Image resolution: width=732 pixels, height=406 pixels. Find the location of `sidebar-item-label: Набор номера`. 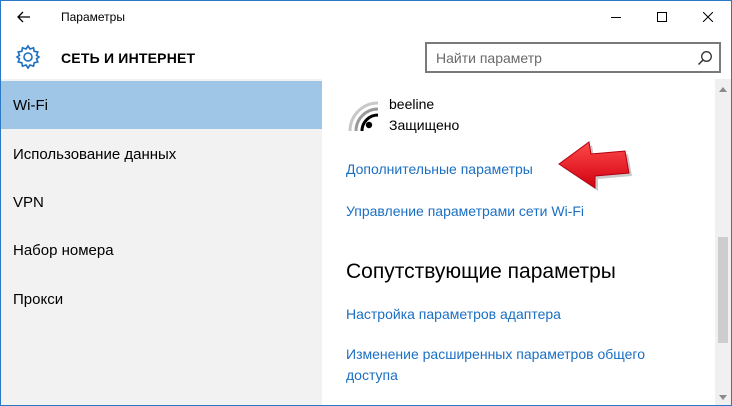

sidebar-item-label: Набор номера is located at coordinates (63, 250).